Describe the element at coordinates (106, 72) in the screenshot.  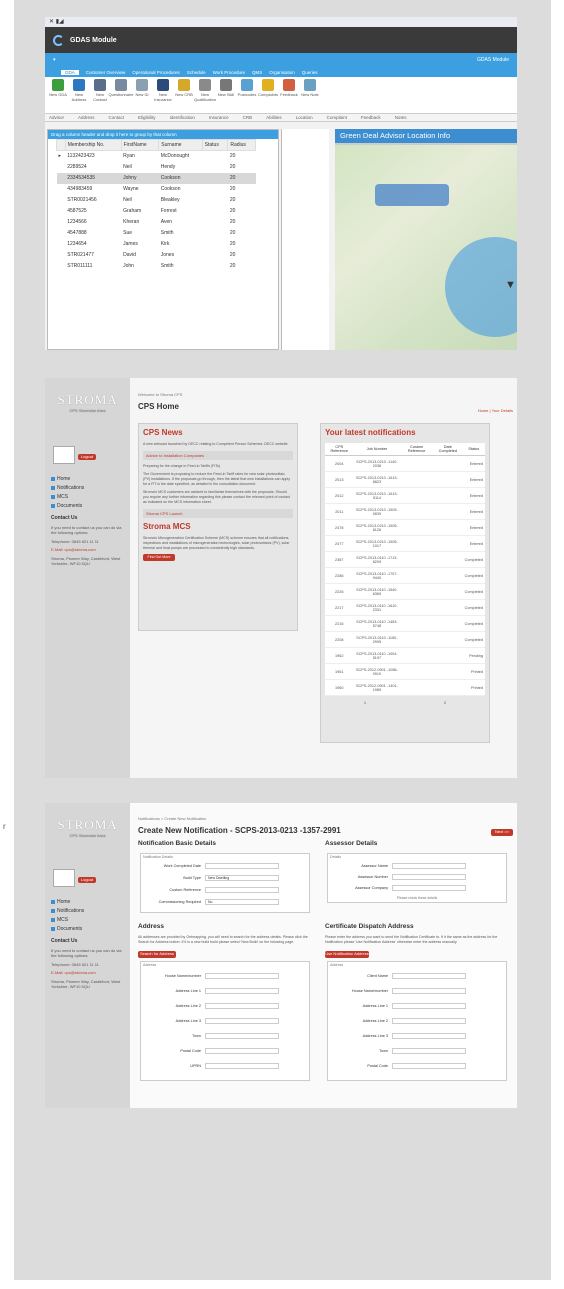
I see `ribbon-tab: Customer Overview` at that location.